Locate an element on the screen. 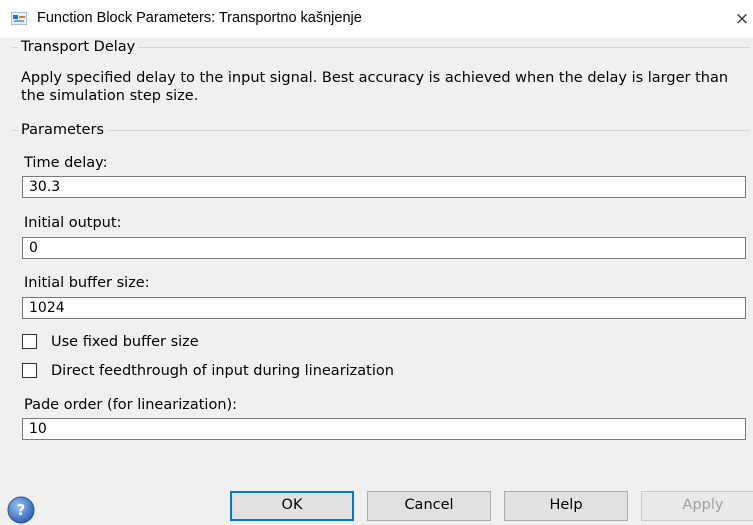  time-delay-field: 30.3 is located at coordinates (384, 187).